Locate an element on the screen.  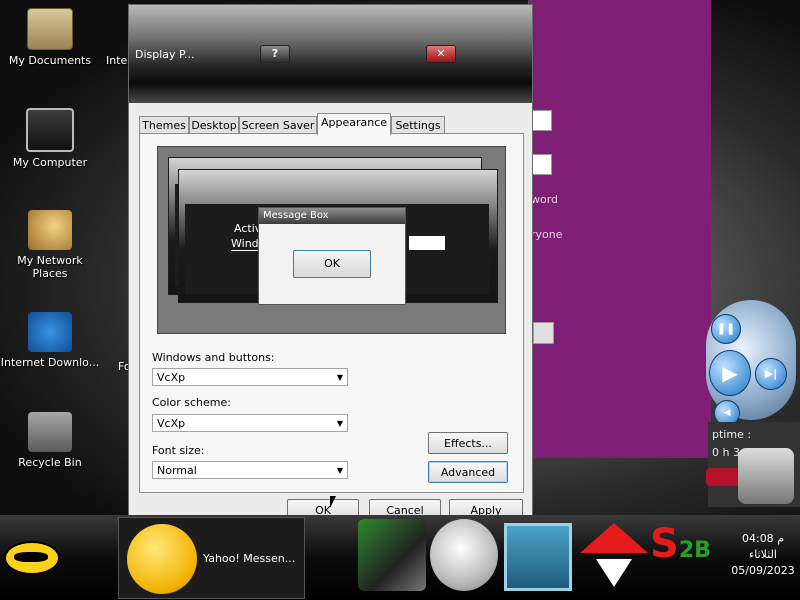
desktop-icon-my-documents: My Documents is located at coordinates (50, 37).